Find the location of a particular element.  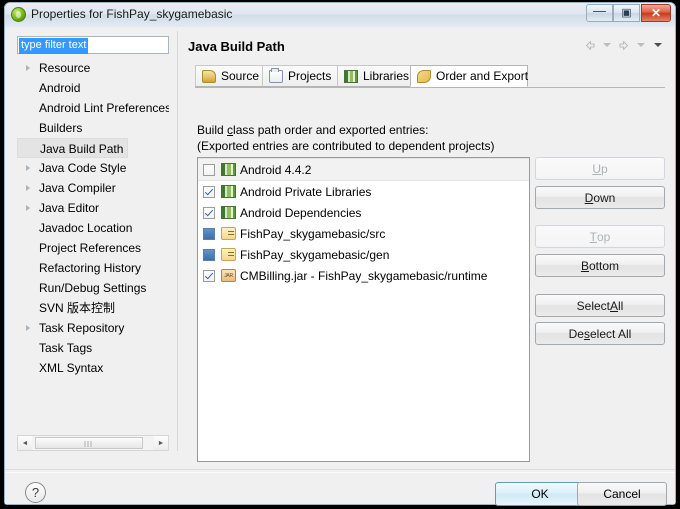

down-button: Down is located at coordinates (600, 197).